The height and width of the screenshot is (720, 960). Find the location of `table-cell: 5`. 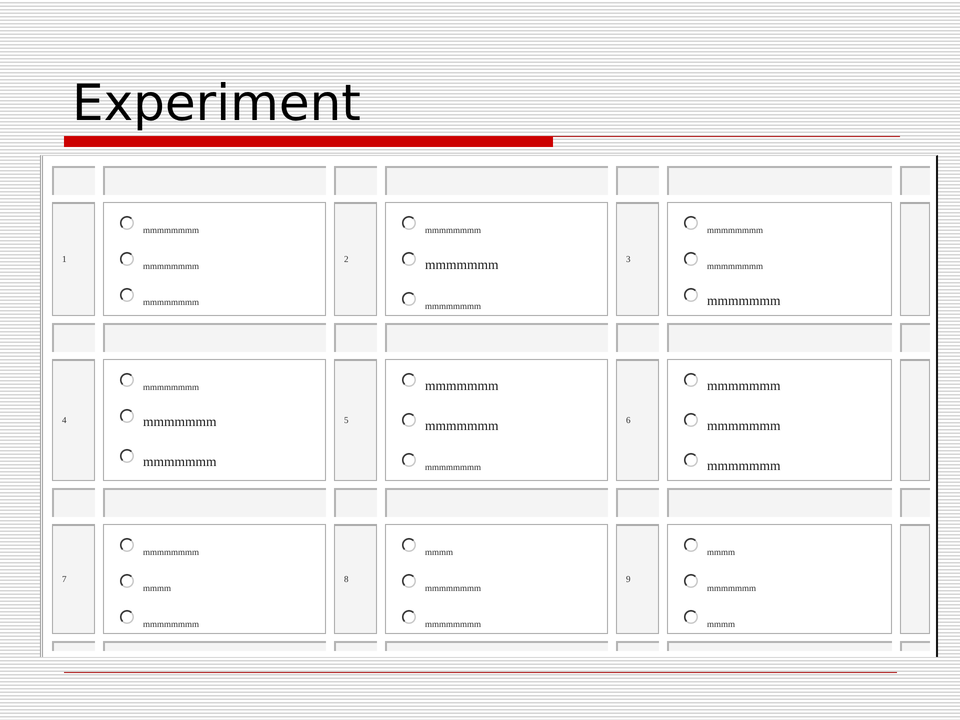

table-cell: 5 is located at coordinates (355, 420).